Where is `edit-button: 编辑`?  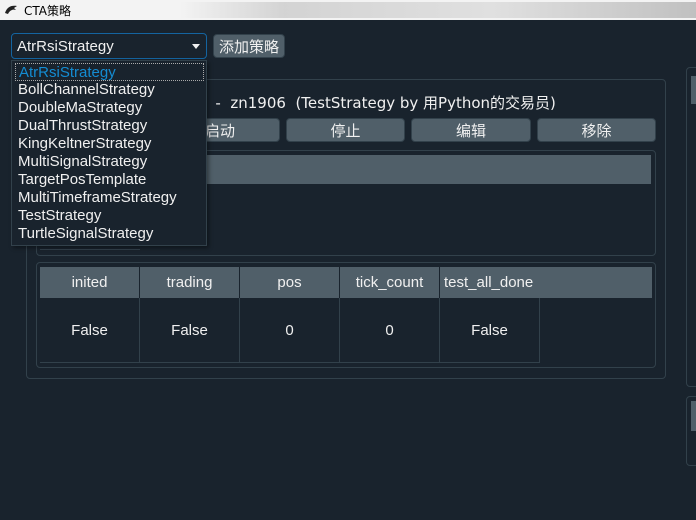 edit-button: 编辑 is located at coordinates (471, 130).